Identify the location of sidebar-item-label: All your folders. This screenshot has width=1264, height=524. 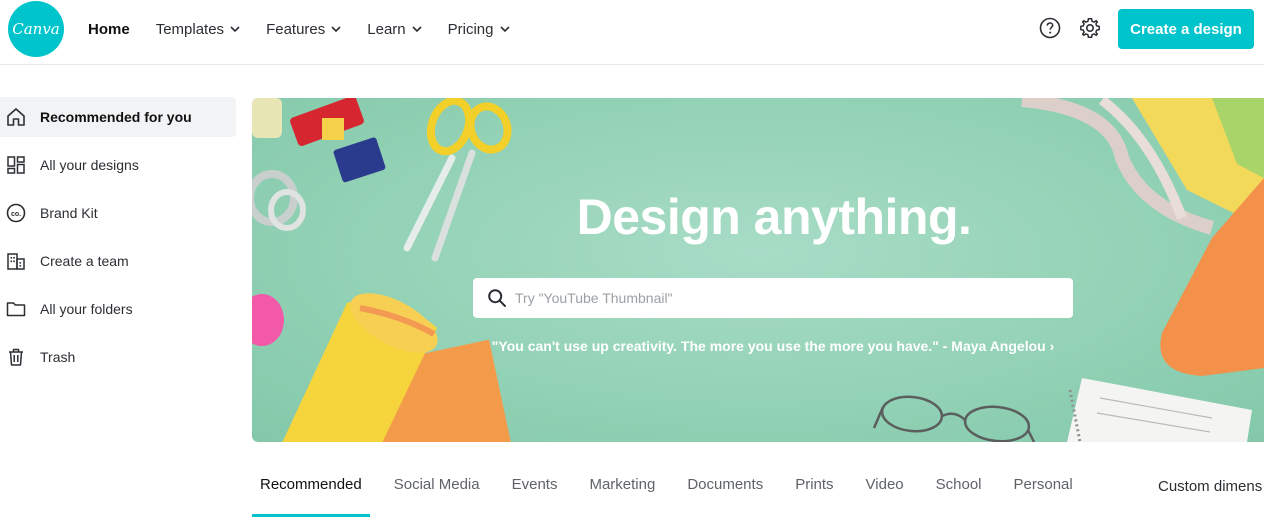
(86, 309).